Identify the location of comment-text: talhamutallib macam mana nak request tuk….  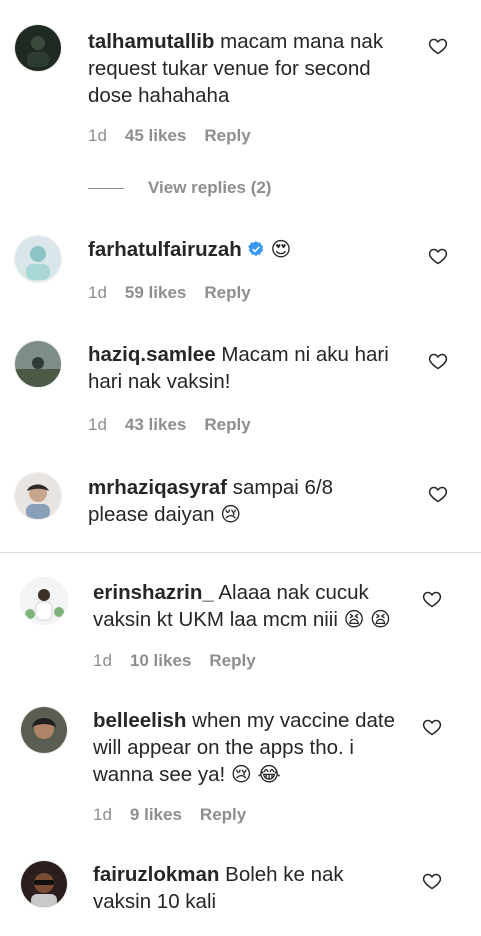
(243, 68).